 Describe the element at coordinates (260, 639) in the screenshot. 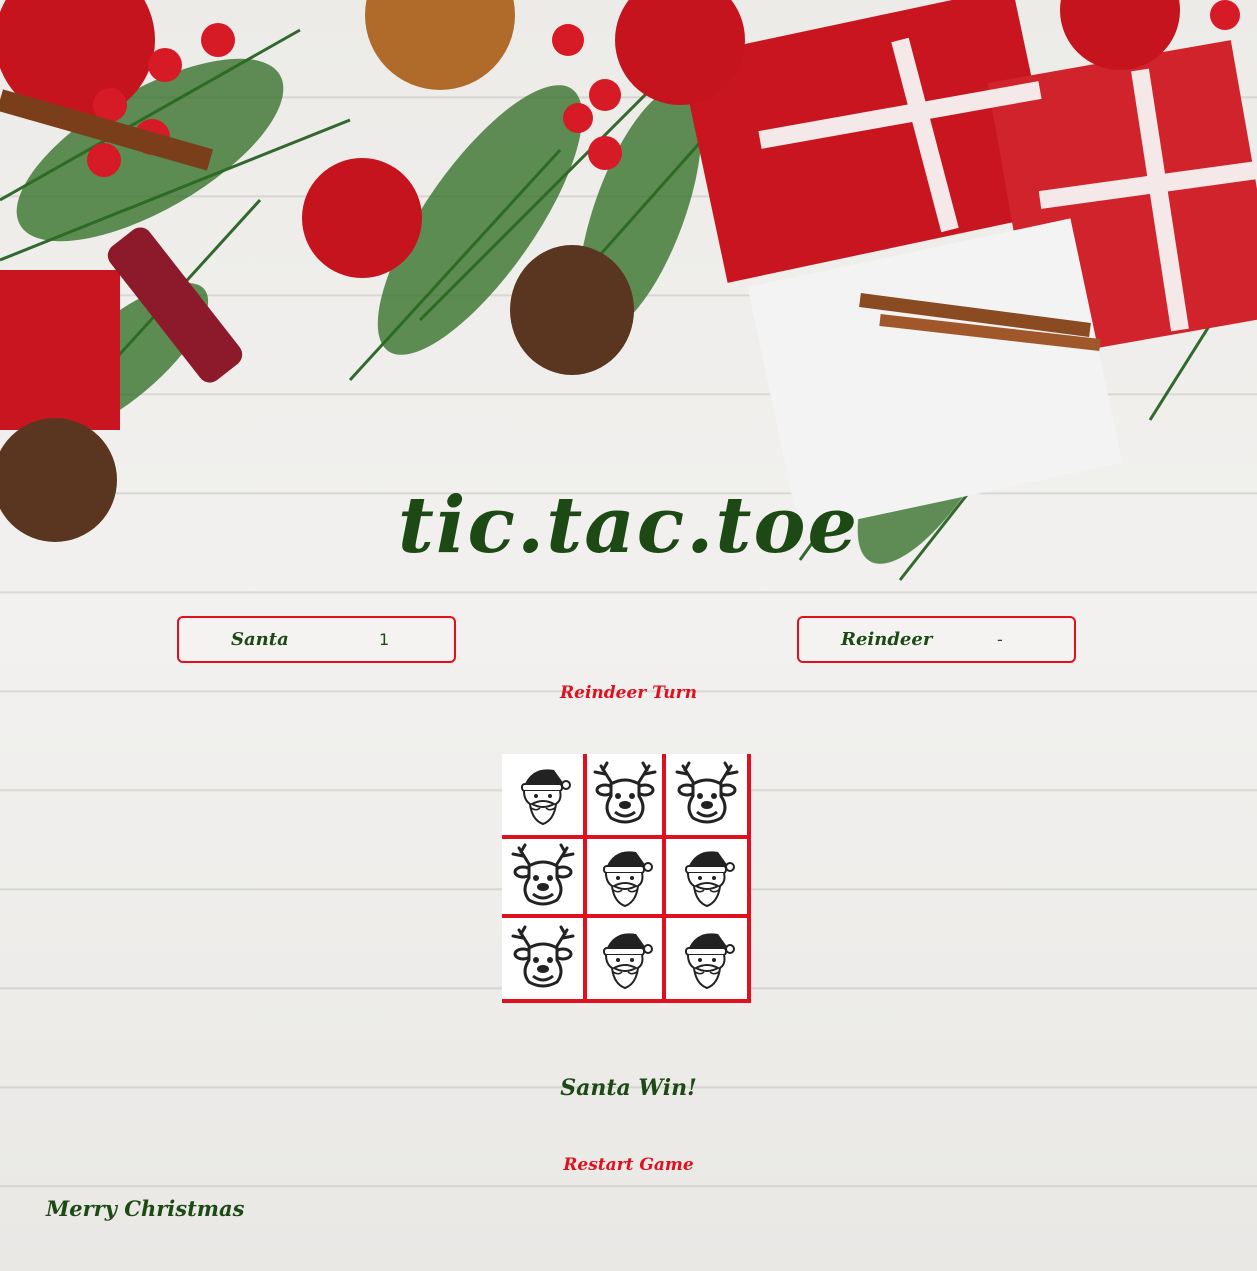

I see `santa-player-name: Santa` at that location.